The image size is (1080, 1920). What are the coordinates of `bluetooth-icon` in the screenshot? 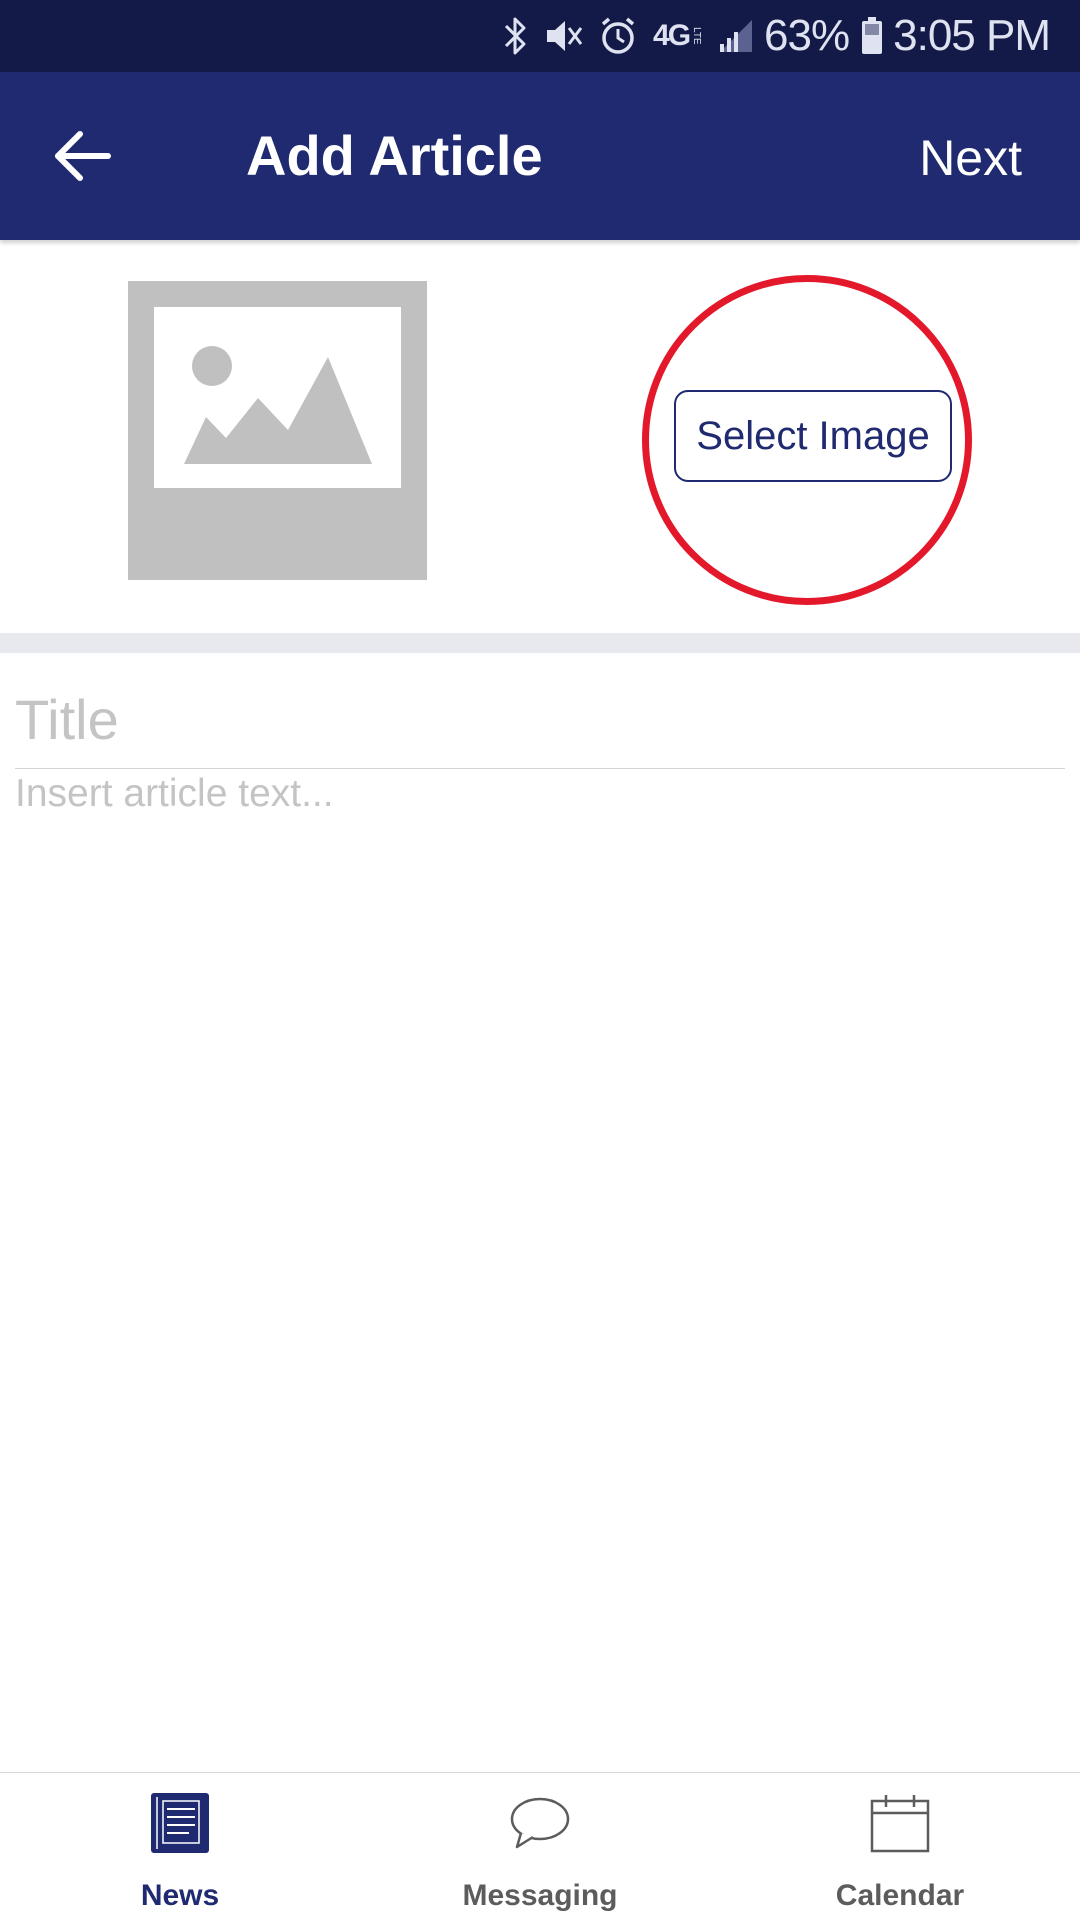 It's located at (515, 36).